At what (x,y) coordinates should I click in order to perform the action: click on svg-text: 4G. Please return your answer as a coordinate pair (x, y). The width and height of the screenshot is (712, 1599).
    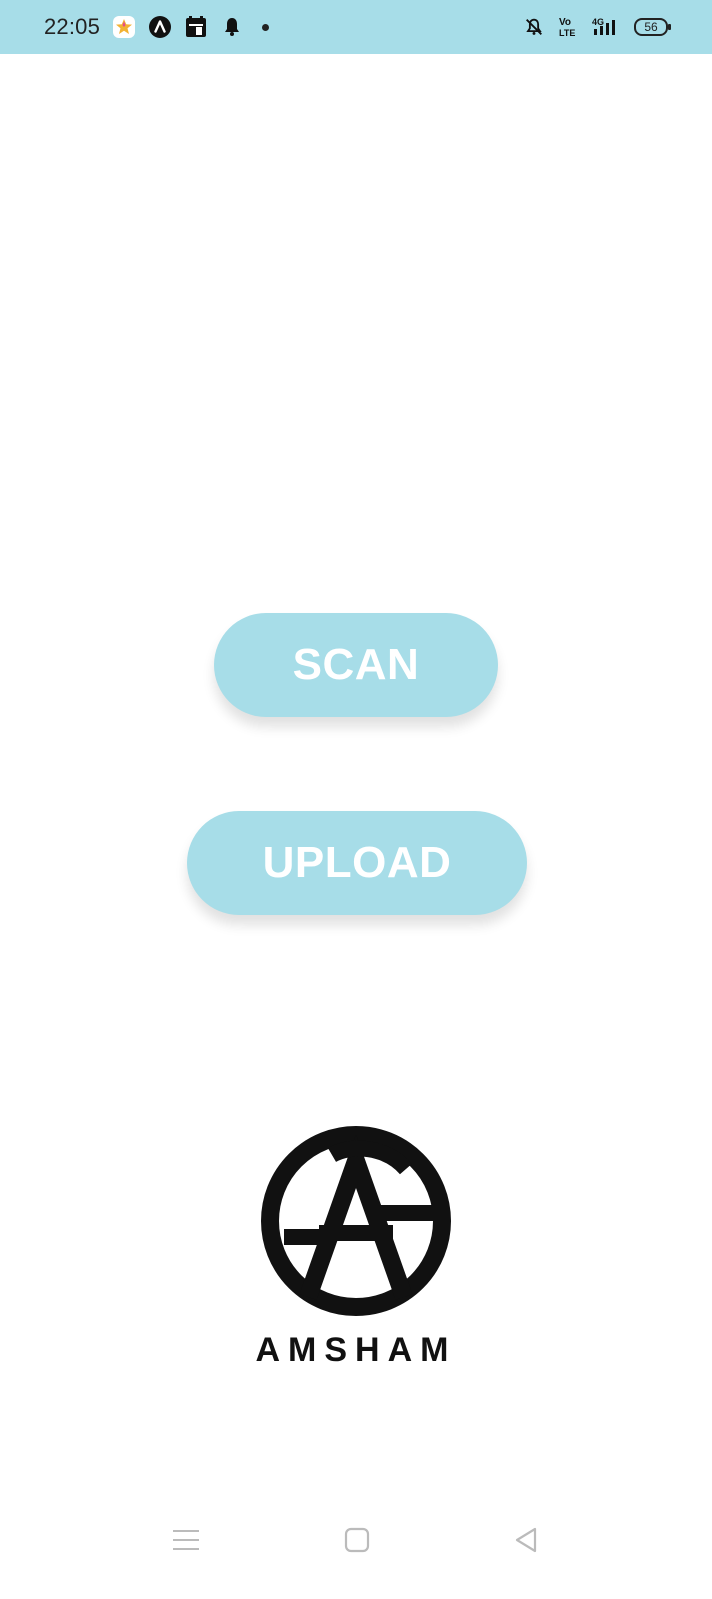
    Looking at the image, I should click on (598, 22).